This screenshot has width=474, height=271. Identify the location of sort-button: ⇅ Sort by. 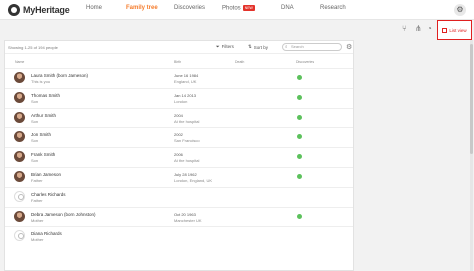
(258, 47).